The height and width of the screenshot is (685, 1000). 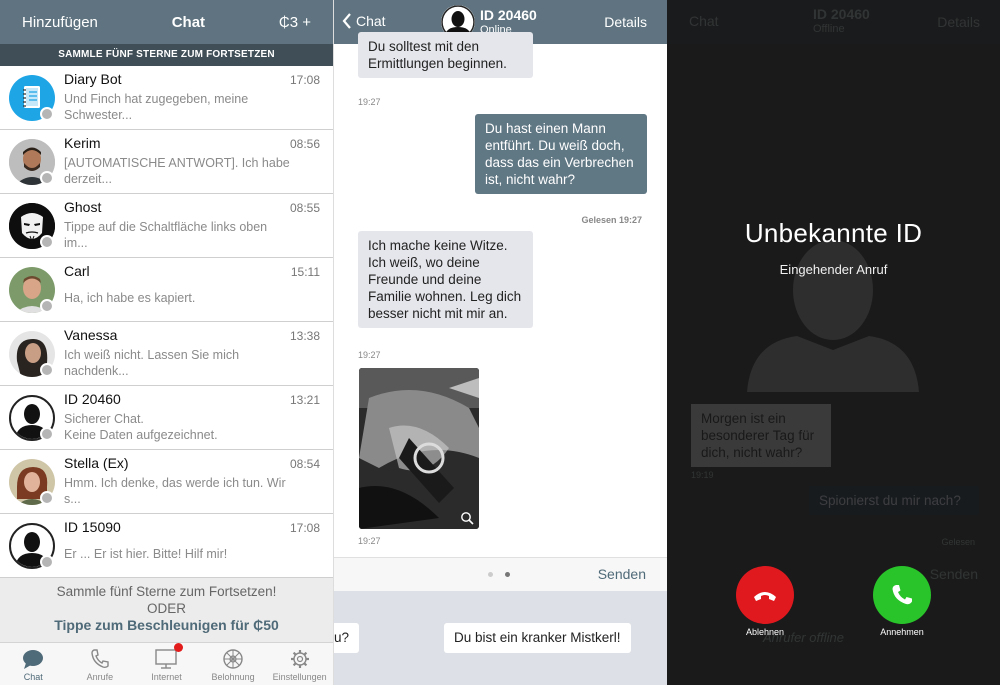 What do you see at coordinates (611, 220) in the screenshot?
I see `message-read-time: Gelesen 19:27` at bounding box center [611, 220].